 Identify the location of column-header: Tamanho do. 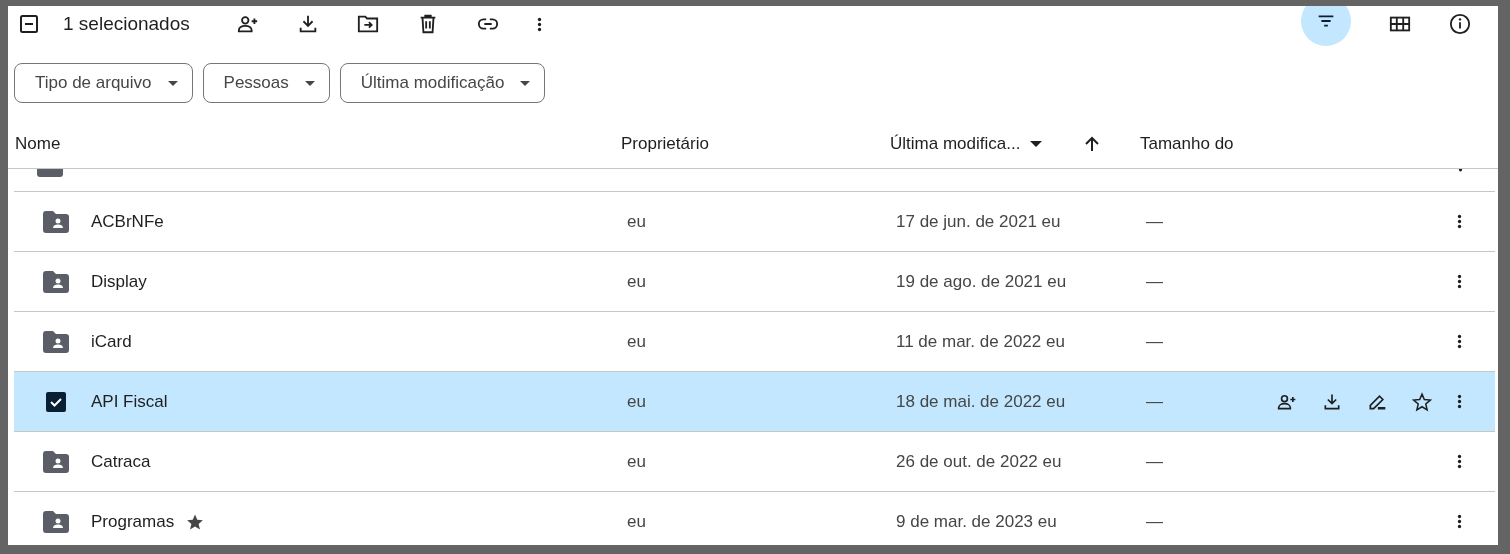
(1319, 144).